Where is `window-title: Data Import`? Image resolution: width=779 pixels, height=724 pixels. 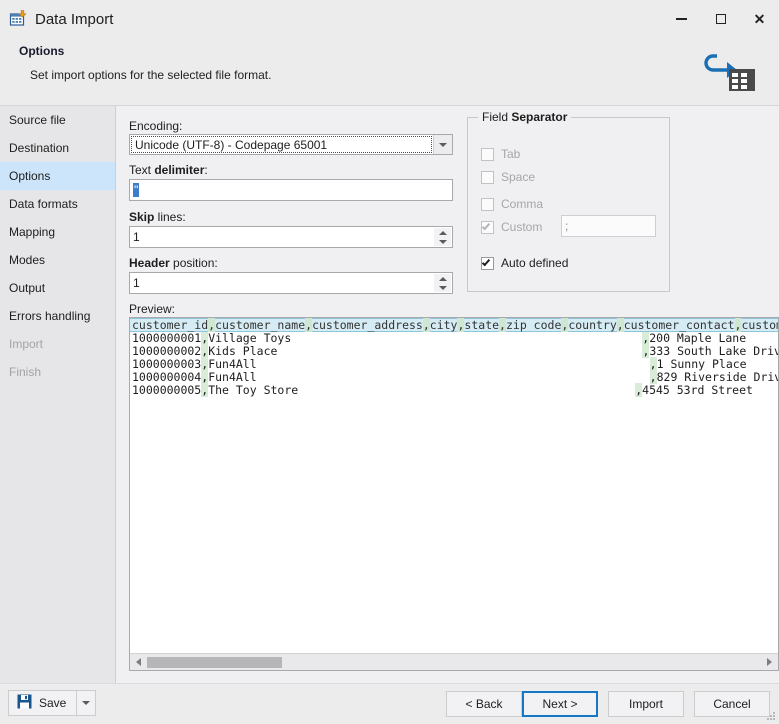 window-title: Data Import is located at coordinates (74, 19).